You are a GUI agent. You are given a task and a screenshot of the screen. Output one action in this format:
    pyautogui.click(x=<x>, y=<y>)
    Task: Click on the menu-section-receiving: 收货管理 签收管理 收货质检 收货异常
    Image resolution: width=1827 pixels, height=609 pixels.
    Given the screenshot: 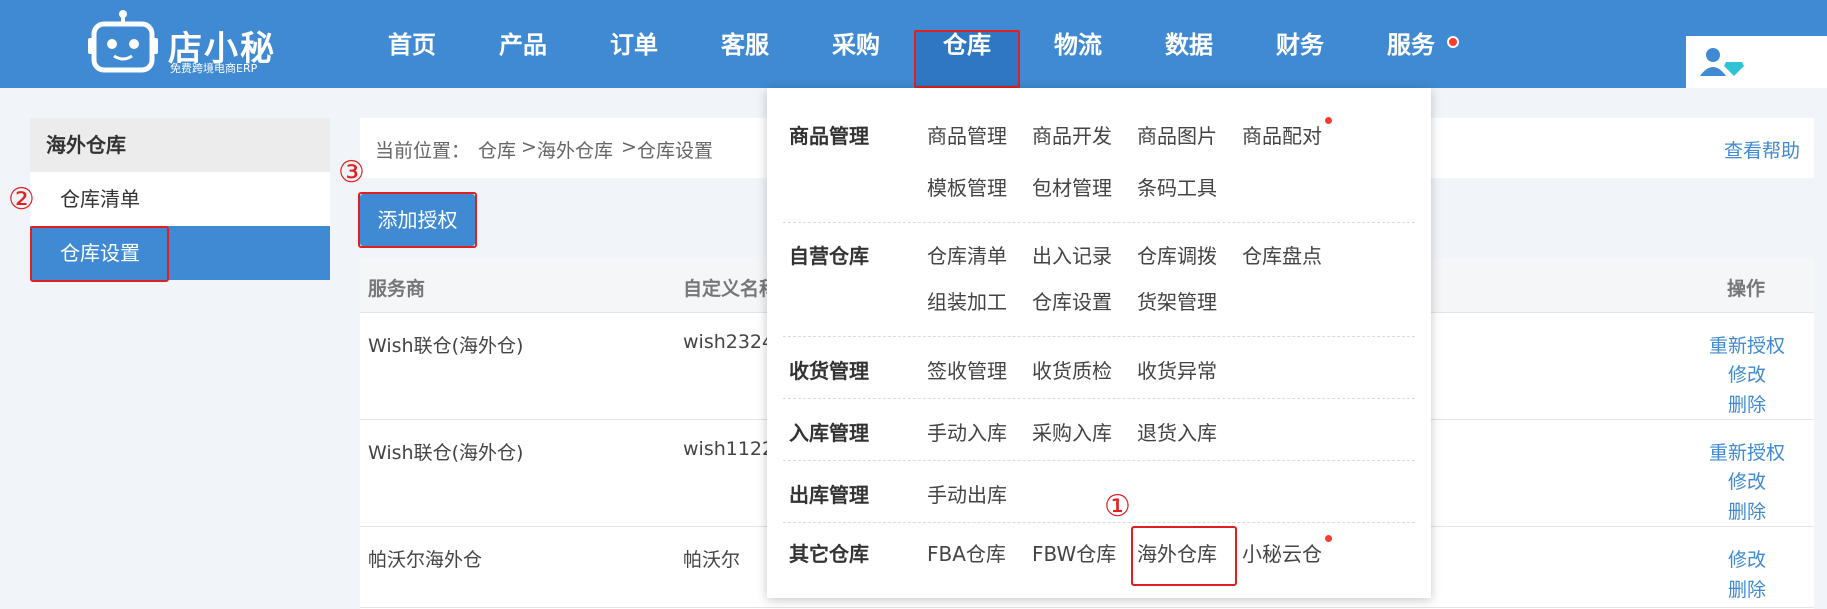 What is the action you would take?
    pyautogui.click(x=1099, y=368)
    